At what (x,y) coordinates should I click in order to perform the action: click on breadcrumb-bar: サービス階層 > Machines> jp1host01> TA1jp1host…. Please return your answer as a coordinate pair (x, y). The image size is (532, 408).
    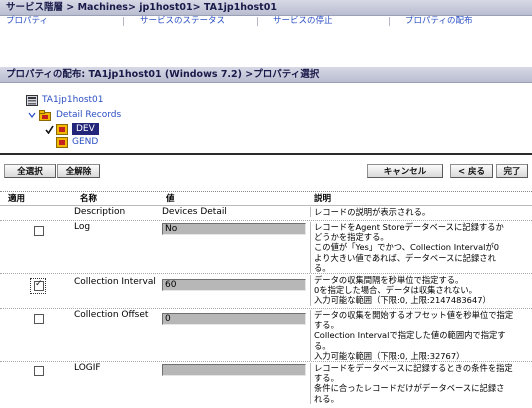
    Looking at the image, I should click on (266, 8).